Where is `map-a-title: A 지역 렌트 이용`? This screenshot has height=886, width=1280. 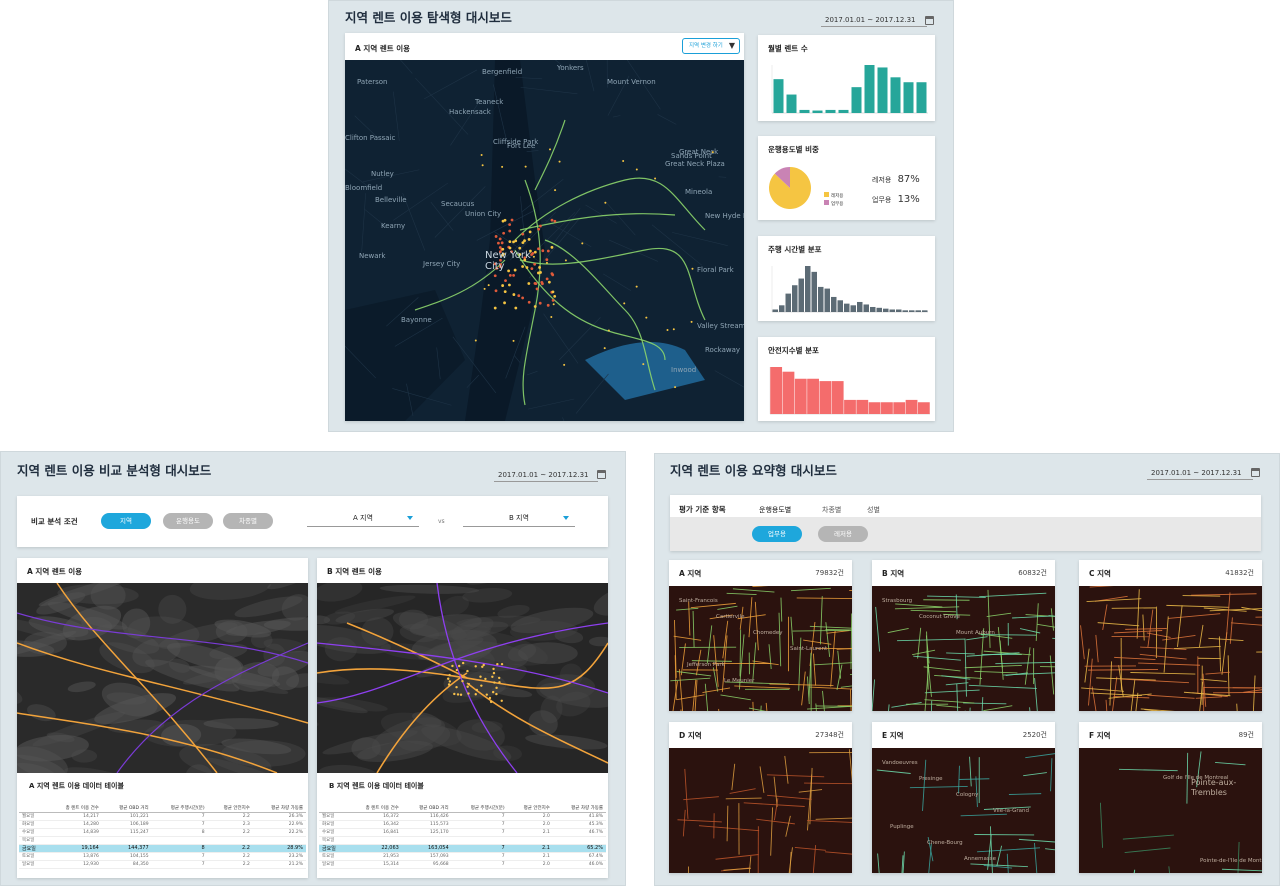 map-a-title: A 지역 렌트 이용 is located at coordinates (55, 571).